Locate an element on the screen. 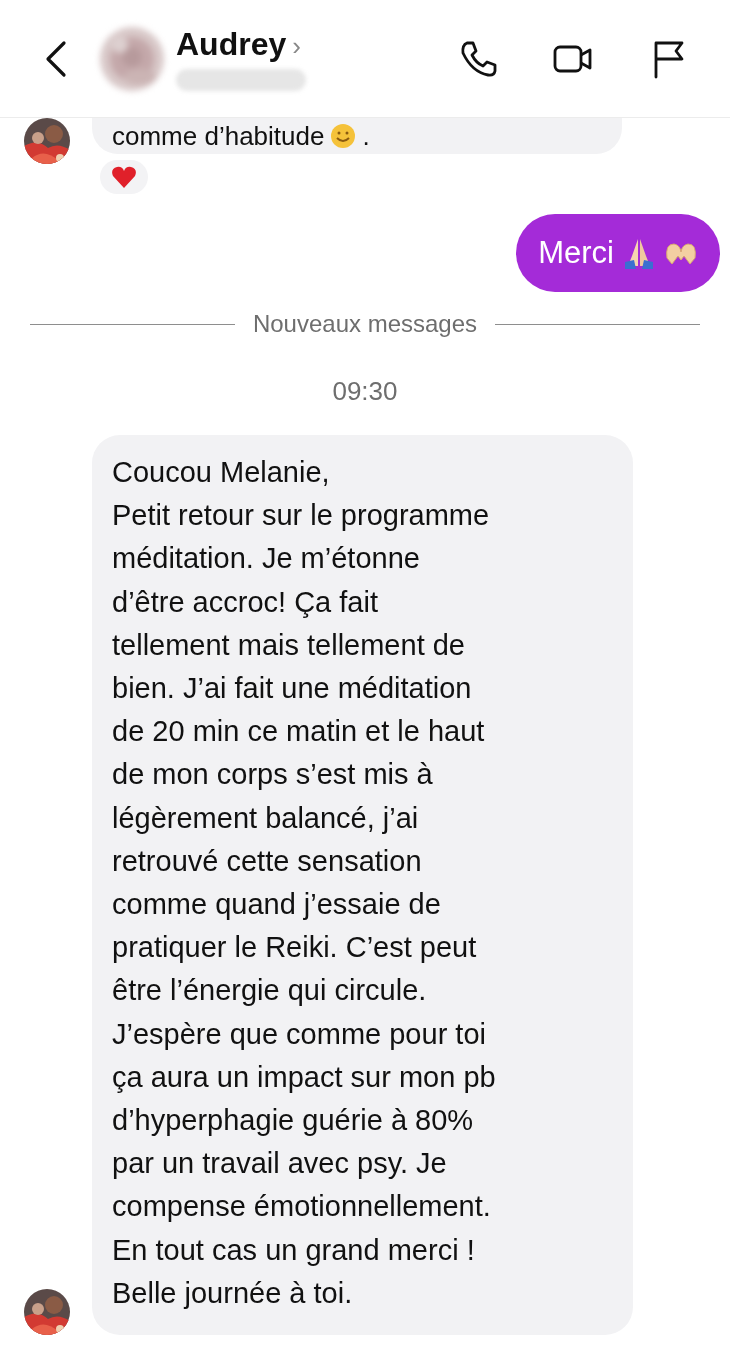 This screenshot has height=1366, width=730. smiley-icon is located at coordinates (343, 136).